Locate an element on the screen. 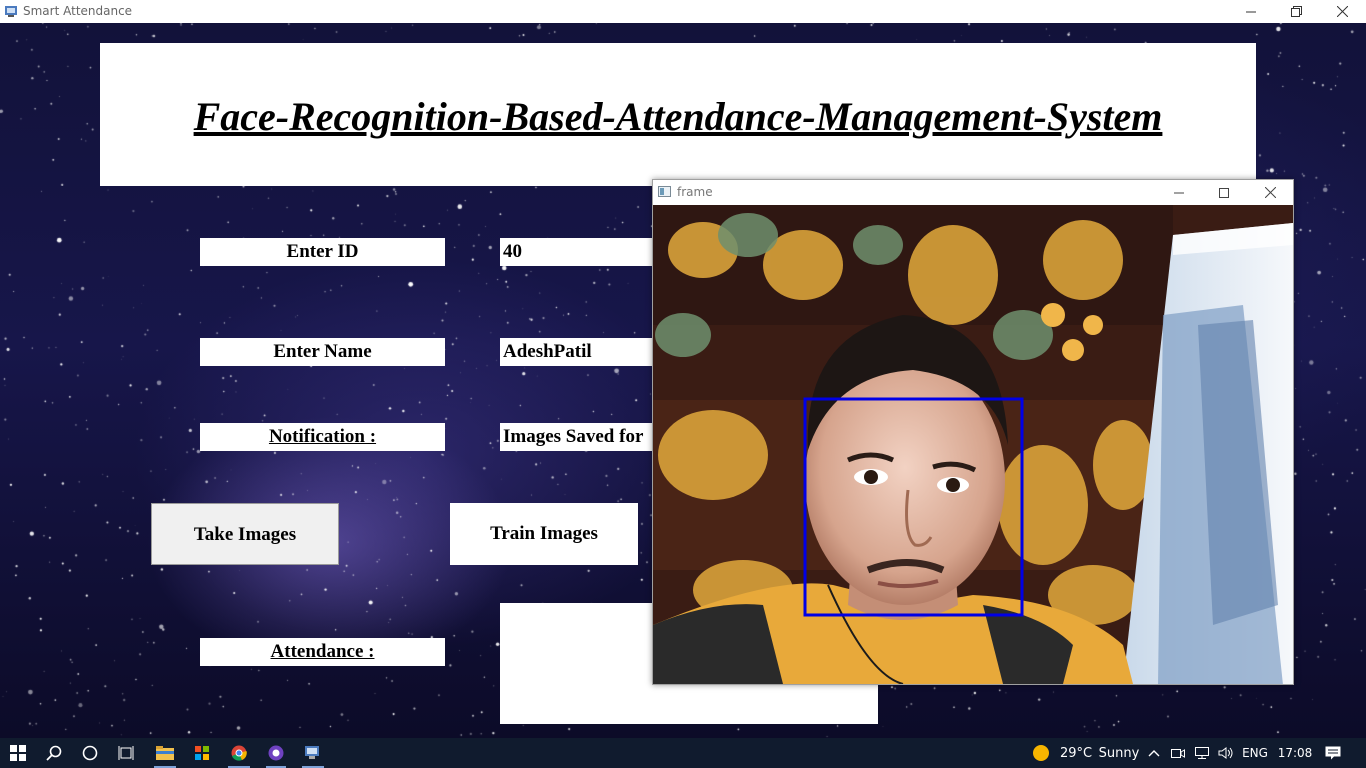 The width and height of the screenshot is (1366, 768). close-button is located at coordinates (1342, 11).